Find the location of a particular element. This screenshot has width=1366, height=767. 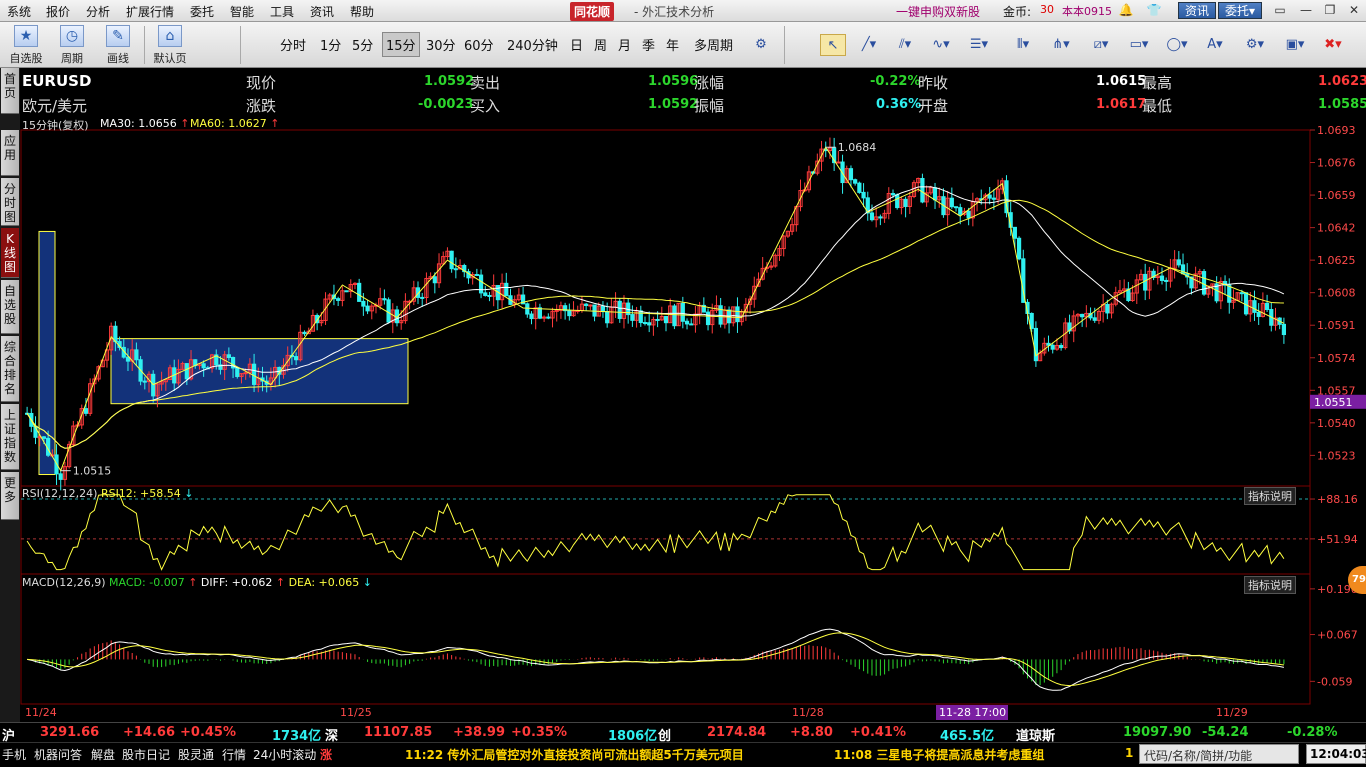

period-multi: 多周期 is located at coordinates (713, 44).